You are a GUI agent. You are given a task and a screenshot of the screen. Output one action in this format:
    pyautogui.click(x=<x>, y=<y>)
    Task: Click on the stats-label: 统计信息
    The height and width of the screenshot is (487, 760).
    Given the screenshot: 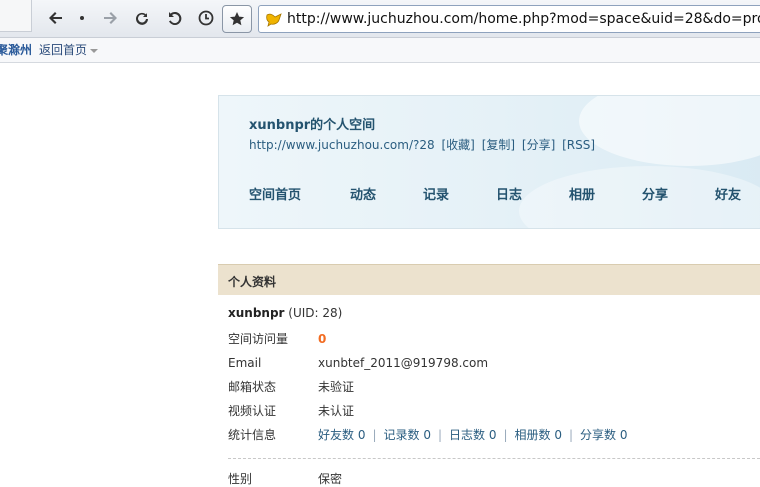 What is the action you would take?
    pyautogui.click(x=252, y=435)
    